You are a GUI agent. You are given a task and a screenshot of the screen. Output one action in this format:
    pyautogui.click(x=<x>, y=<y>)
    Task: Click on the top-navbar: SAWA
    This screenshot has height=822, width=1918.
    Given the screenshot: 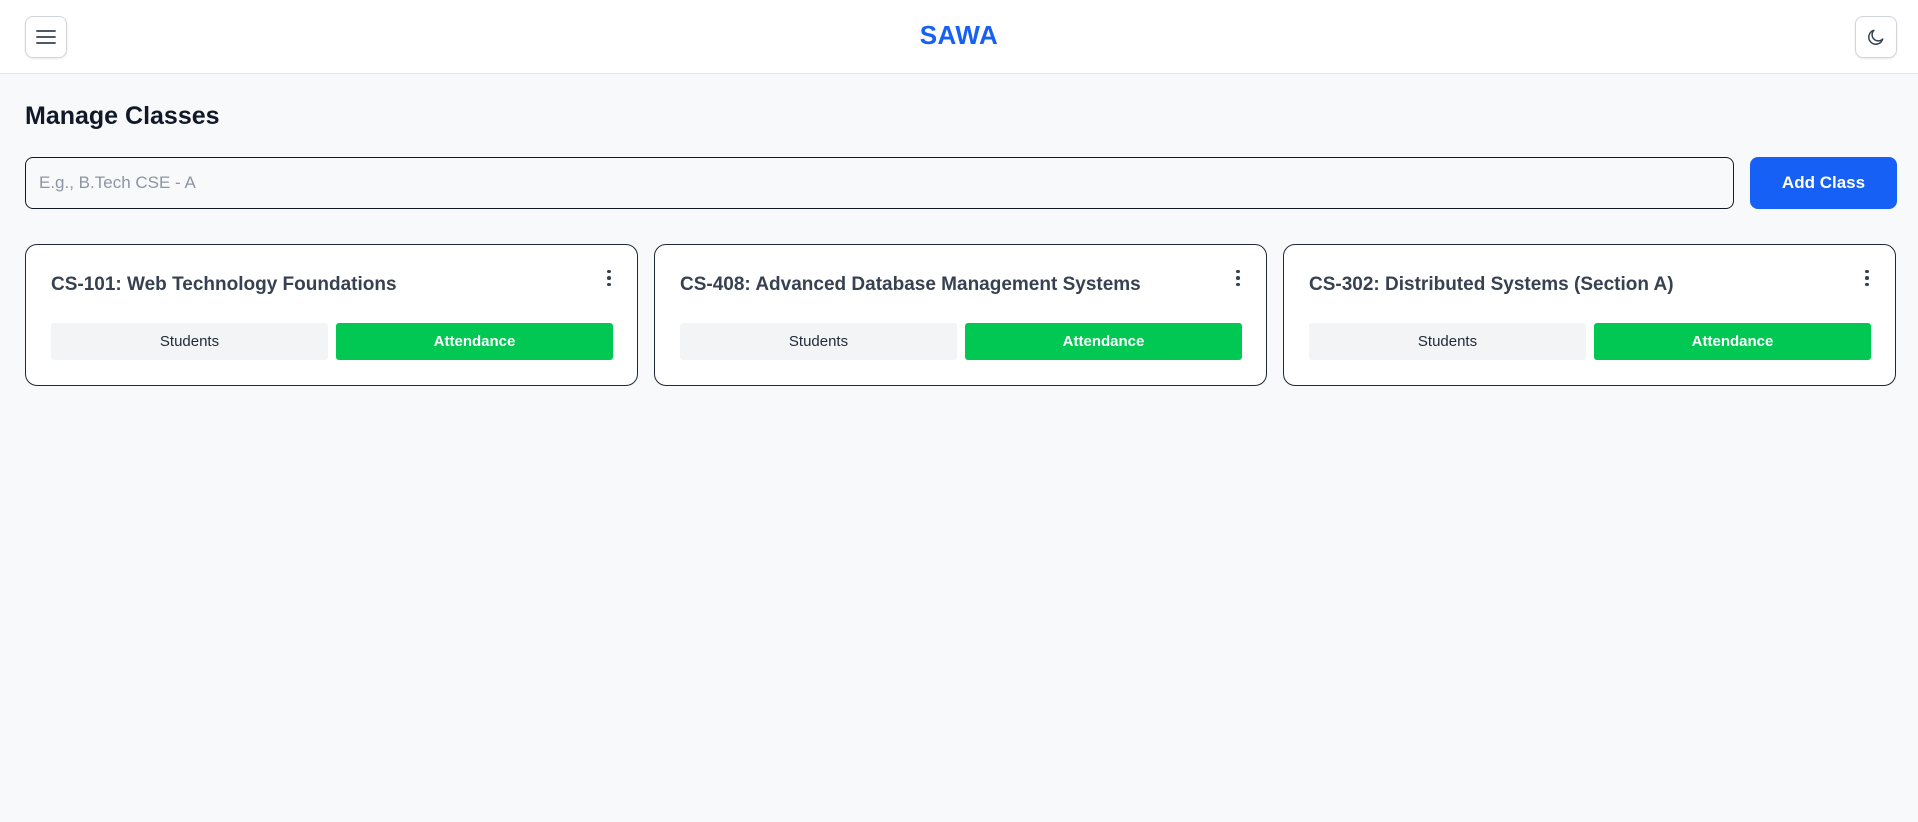 What is the action you would take?
    pyautogui.click(x=959, y=37)
    